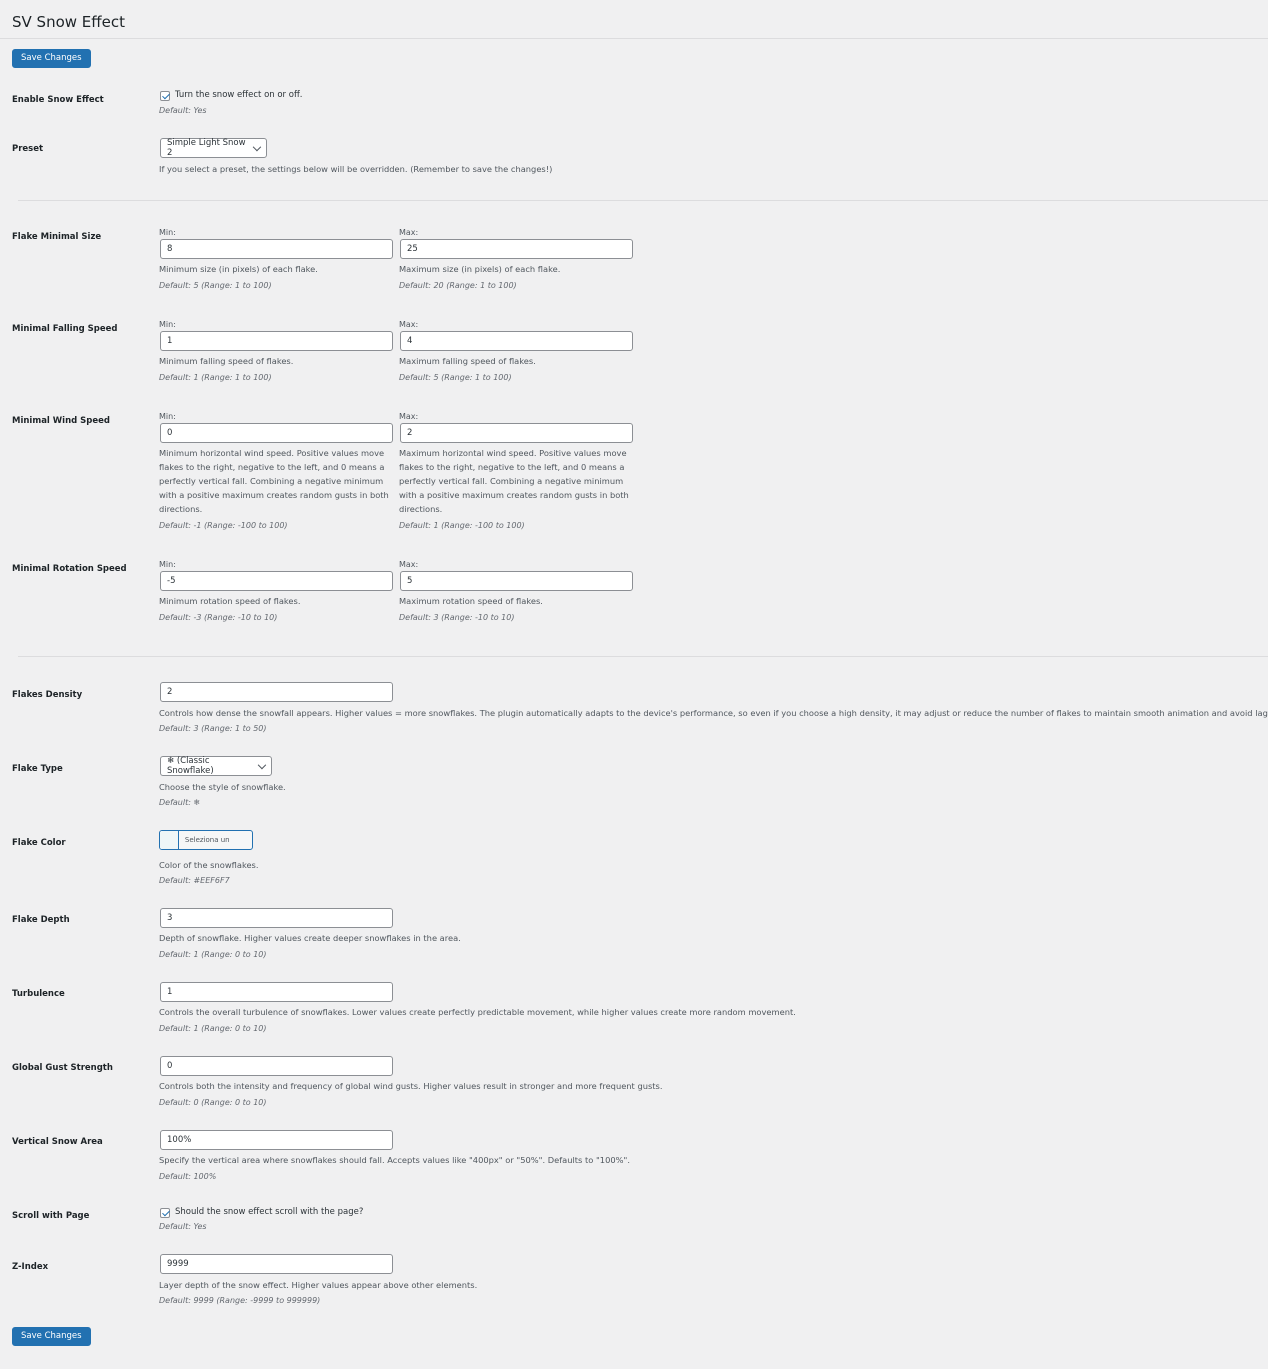  What do you see at coordinates (51, 1336) in the screenshot?
I see `save-button-bottom: Save Changes` at bounding box center [51, 1336].